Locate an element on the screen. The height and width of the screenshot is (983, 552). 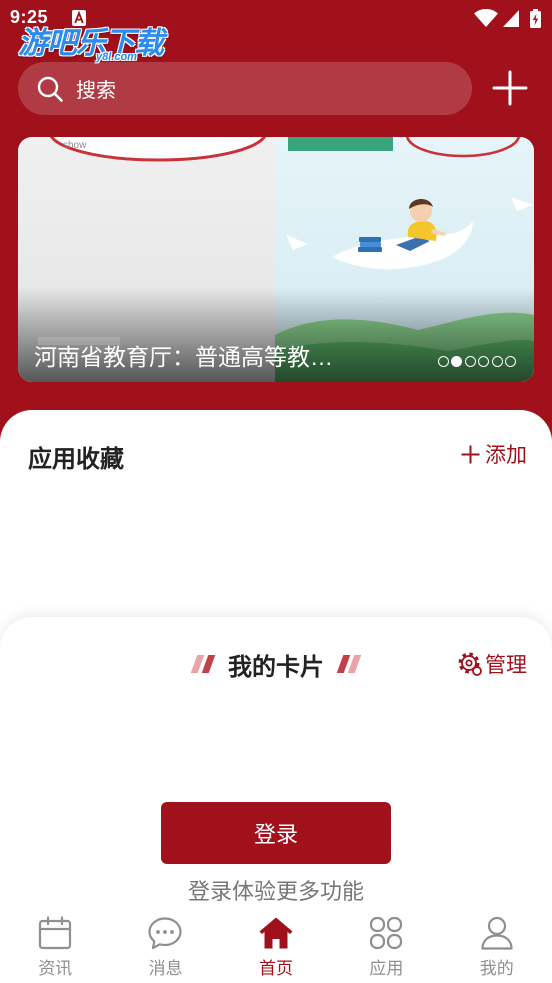
nav-label: 消息 is located at coordinates (165, 968).